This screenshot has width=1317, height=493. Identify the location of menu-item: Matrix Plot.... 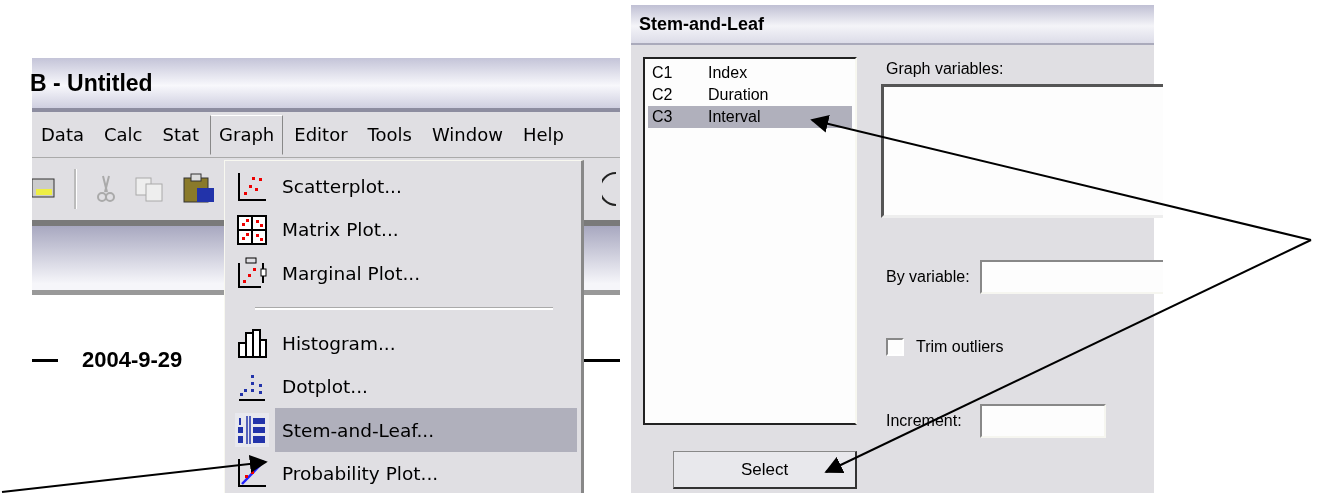
(403, 230).